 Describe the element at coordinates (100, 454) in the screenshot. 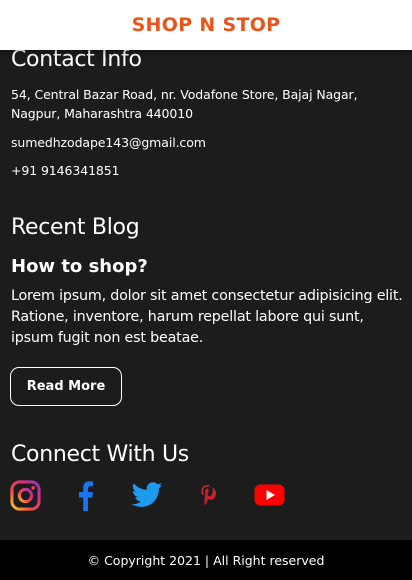

I see `connect-title: Connect With Us` at that location.